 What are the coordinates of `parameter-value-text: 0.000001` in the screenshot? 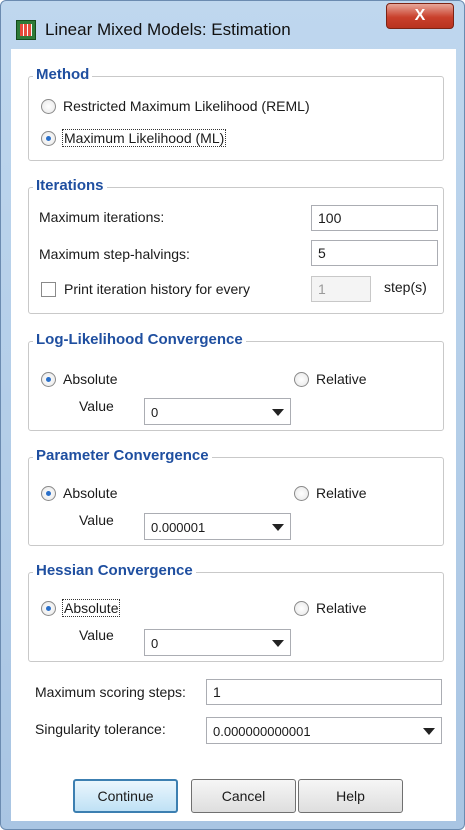 It's located at (178, 527).